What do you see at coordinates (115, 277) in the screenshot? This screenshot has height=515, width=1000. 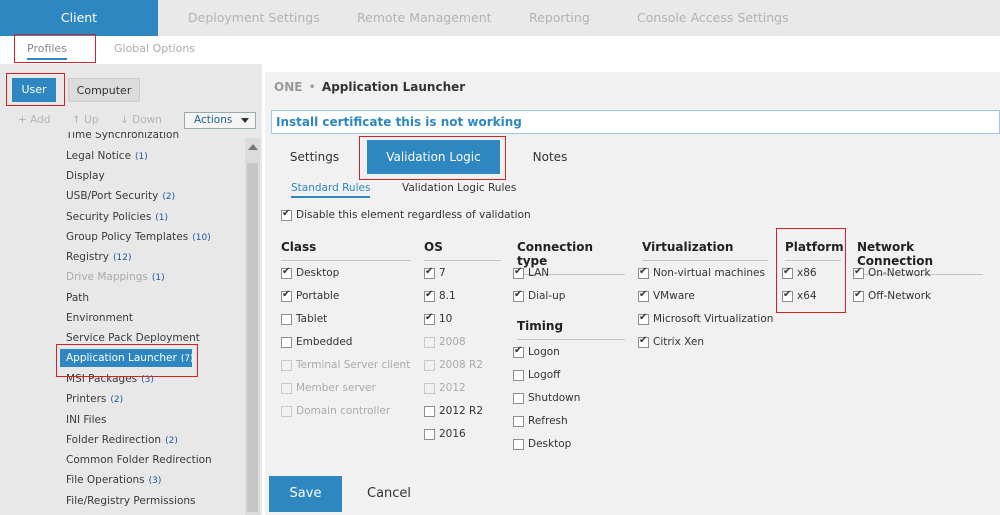 I see `tree-item-drive-mappings: Drive Mappings (1)` at bounding box center [115, 277].